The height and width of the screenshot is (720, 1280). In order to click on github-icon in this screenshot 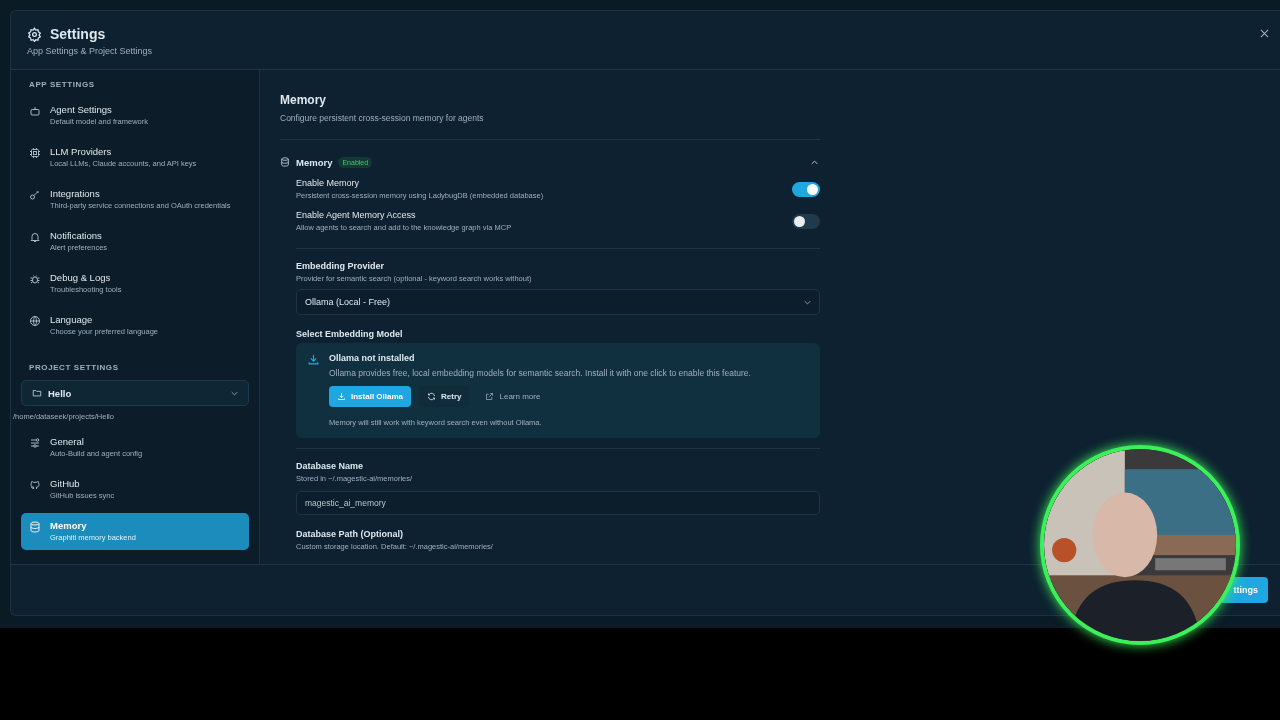, I will do `click(35, 485)`.